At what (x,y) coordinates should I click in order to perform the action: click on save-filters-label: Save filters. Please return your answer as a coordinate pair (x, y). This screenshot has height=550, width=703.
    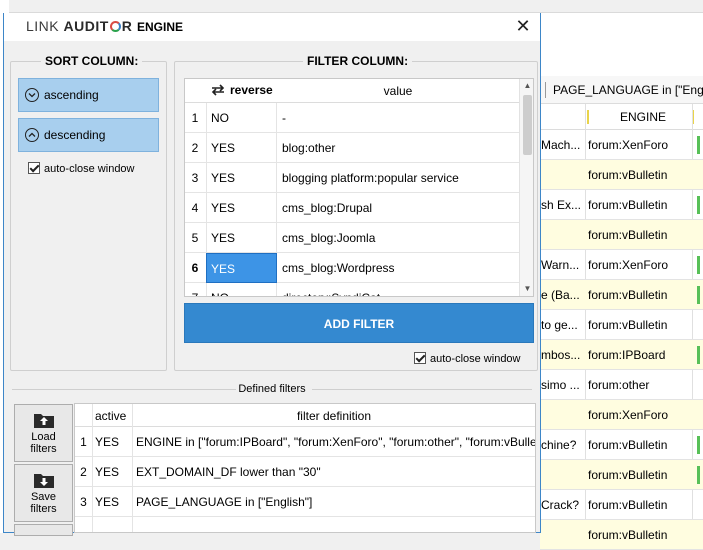
    Looking at the image, I should click on (43, 503).